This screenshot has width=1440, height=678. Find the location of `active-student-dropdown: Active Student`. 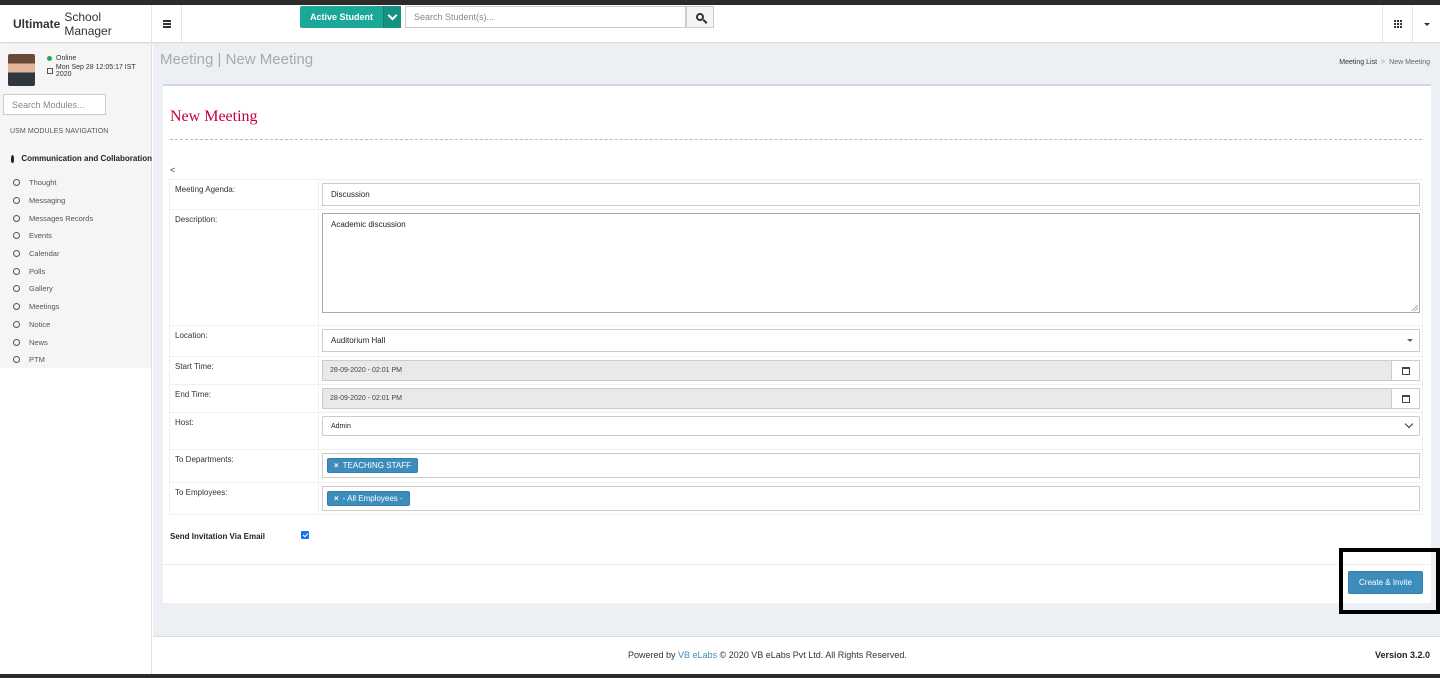

active-student-dropdown: Active Student is located at coordinates (351, 17).